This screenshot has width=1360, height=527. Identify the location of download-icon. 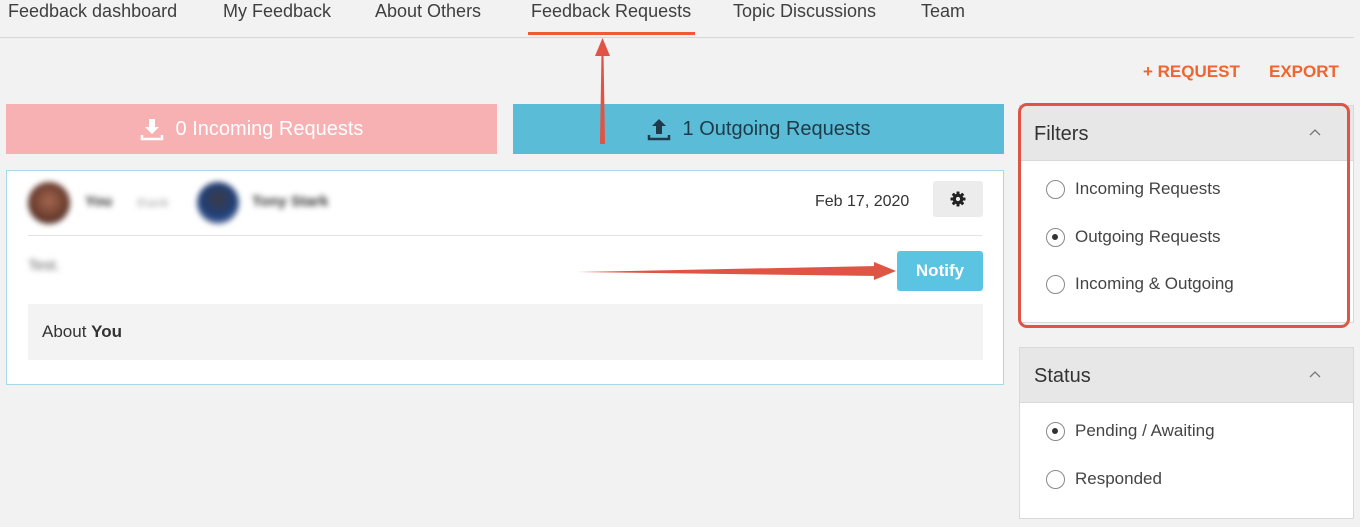
(151, 130).